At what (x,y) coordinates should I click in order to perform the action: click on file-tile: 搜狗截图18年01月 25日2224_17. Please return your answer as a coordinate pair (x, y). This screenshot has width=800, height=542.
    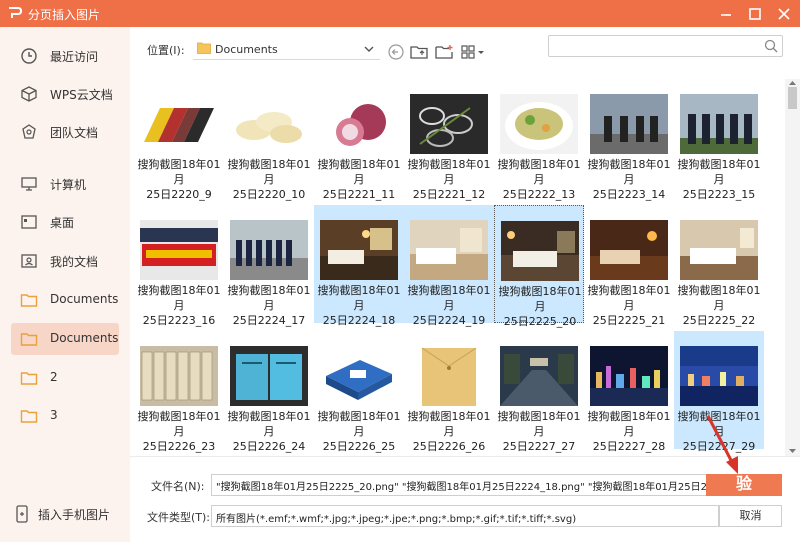
    Looking at the image, I should click on (269, 266).